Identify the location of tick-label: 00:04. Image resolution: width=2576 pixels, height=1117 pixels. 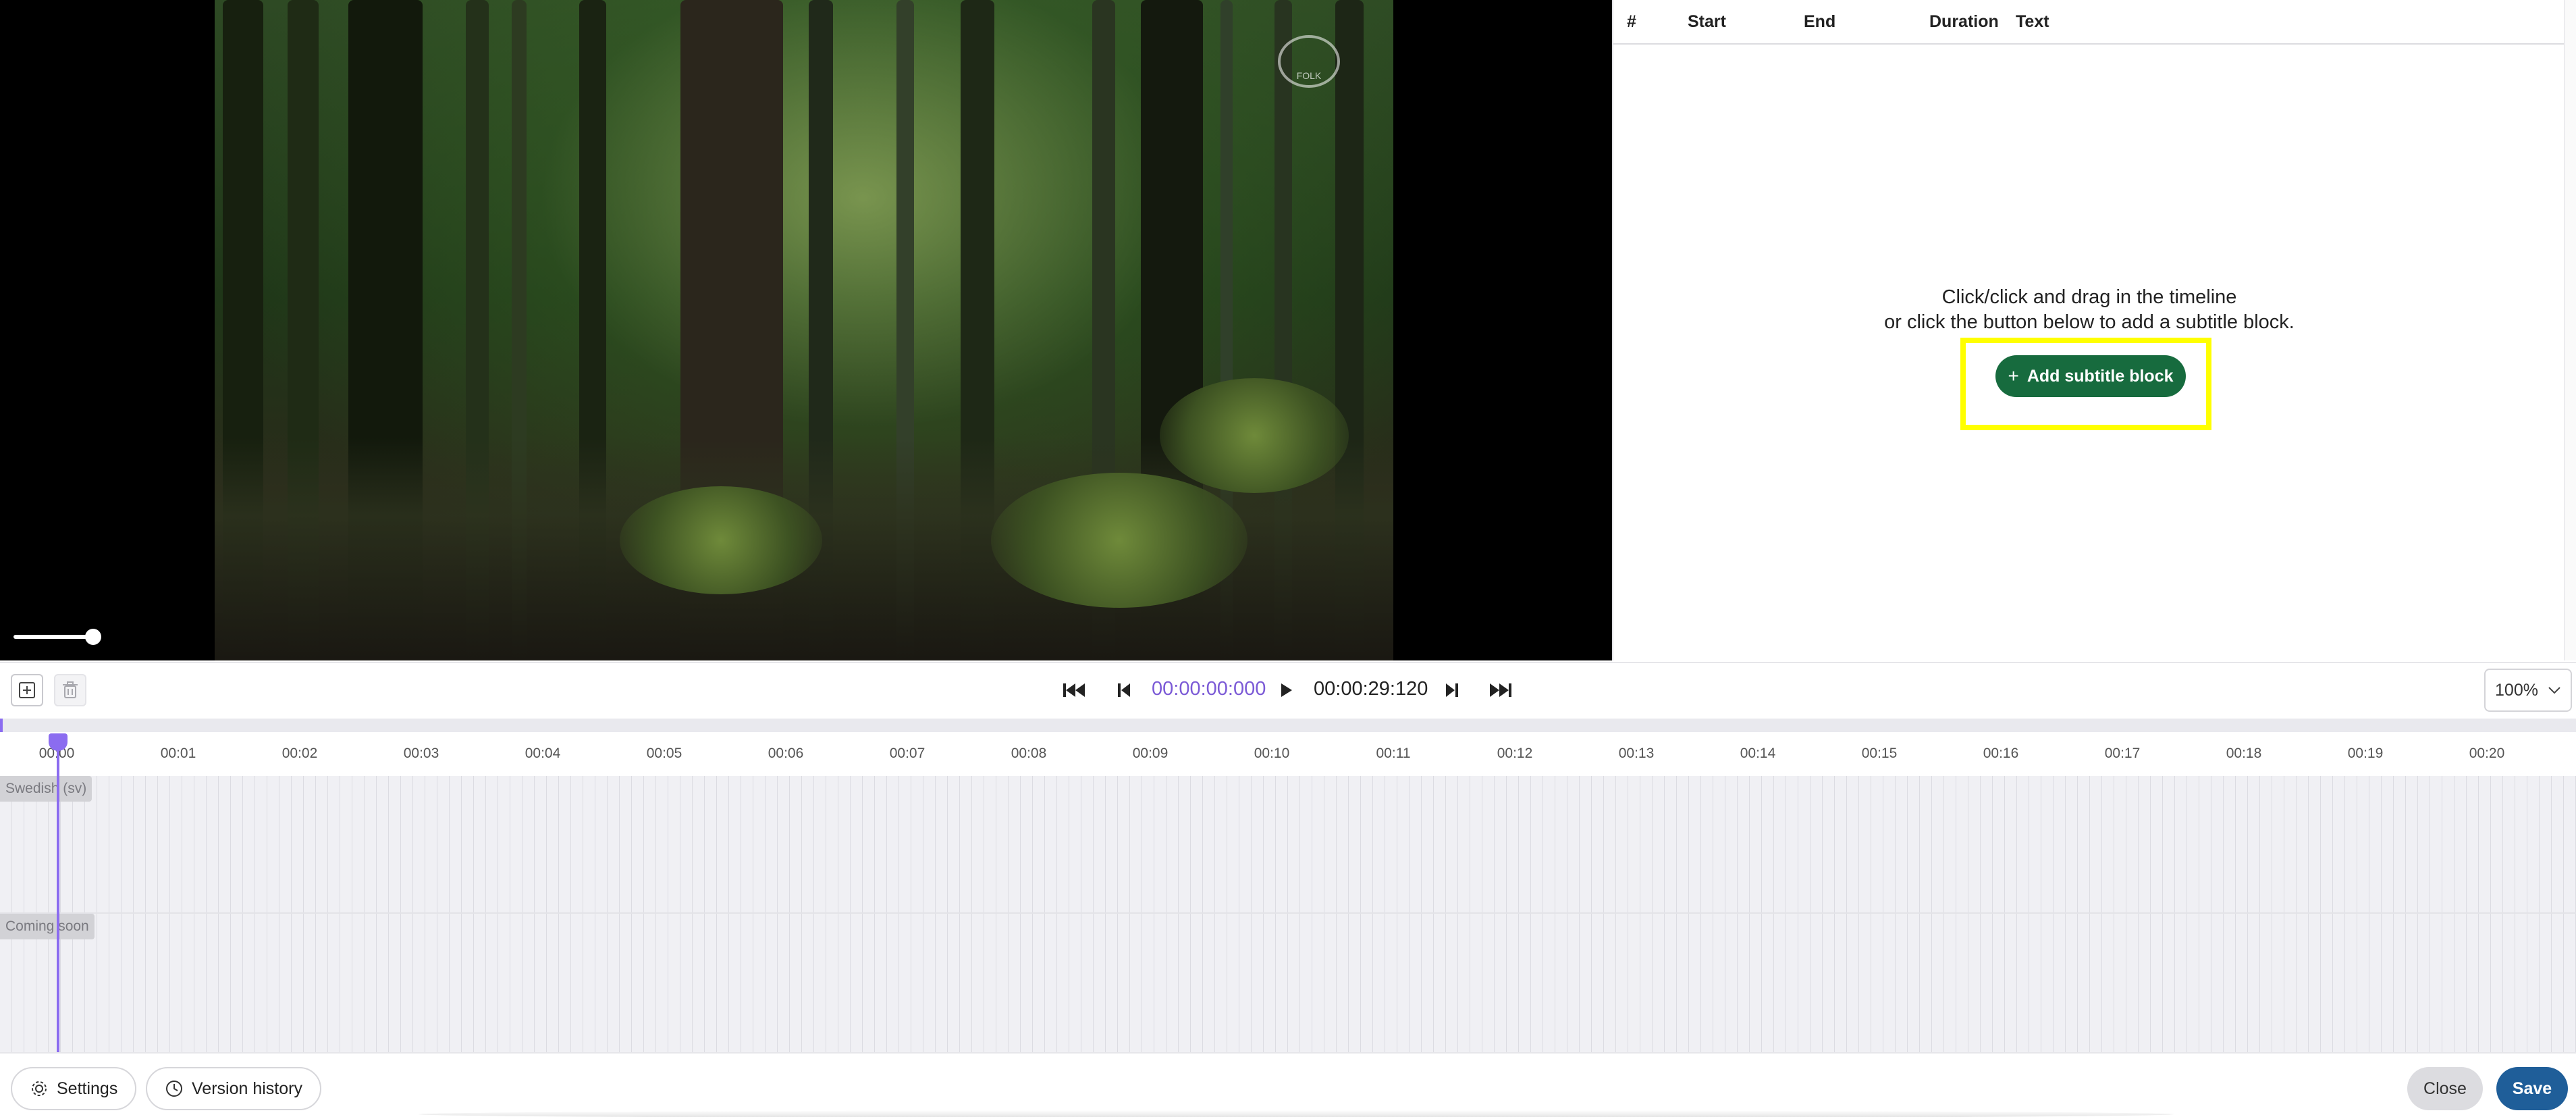
(543, 754).